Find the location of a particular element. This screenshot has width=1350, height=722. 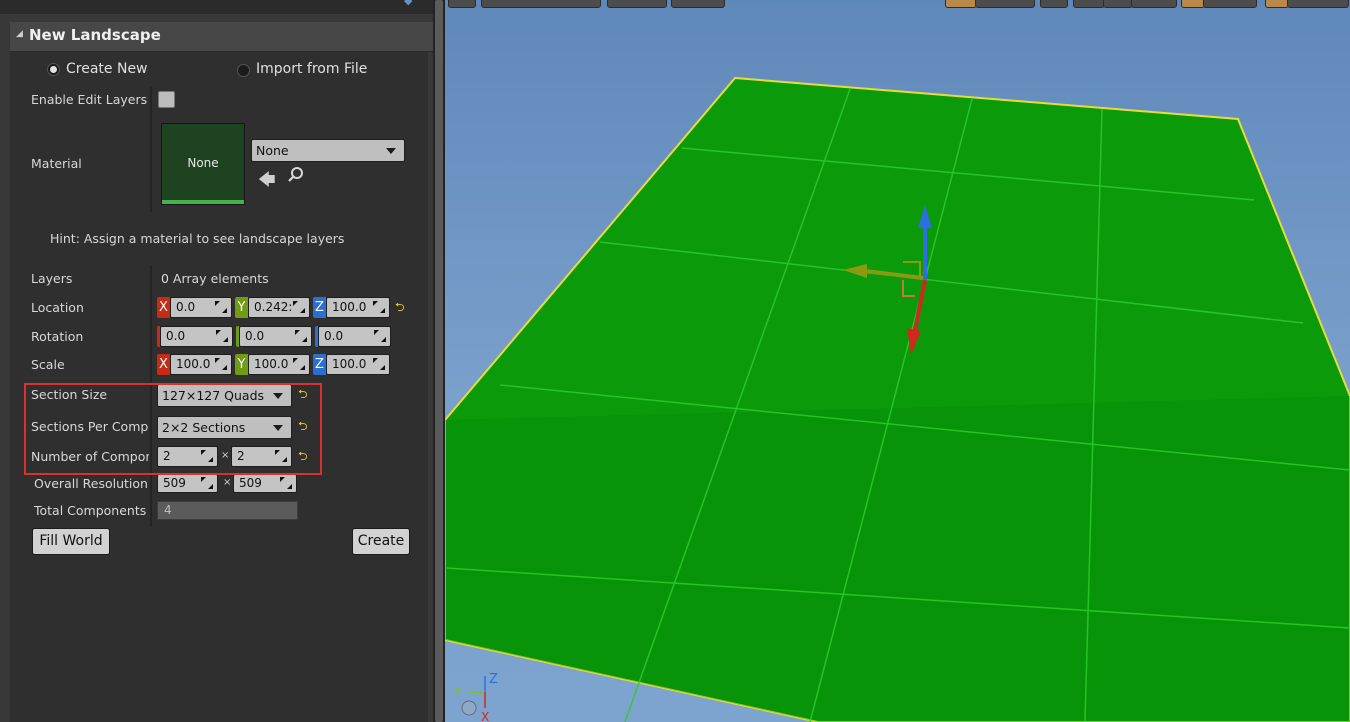

axis-z-letter: Z is located at coordinates (493, 679).